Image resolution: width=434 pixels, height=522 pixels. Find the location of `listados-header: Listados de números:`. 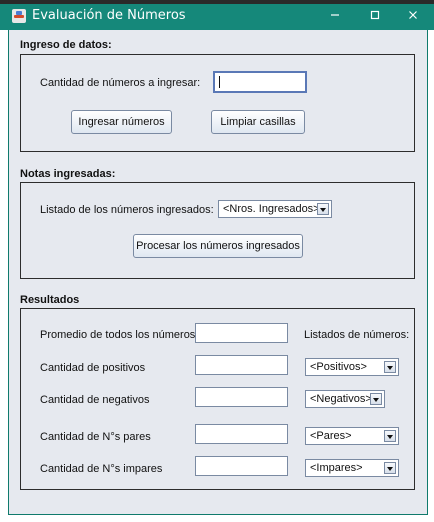

listados-header: Listados de números: is located at coordinates (357, 335).